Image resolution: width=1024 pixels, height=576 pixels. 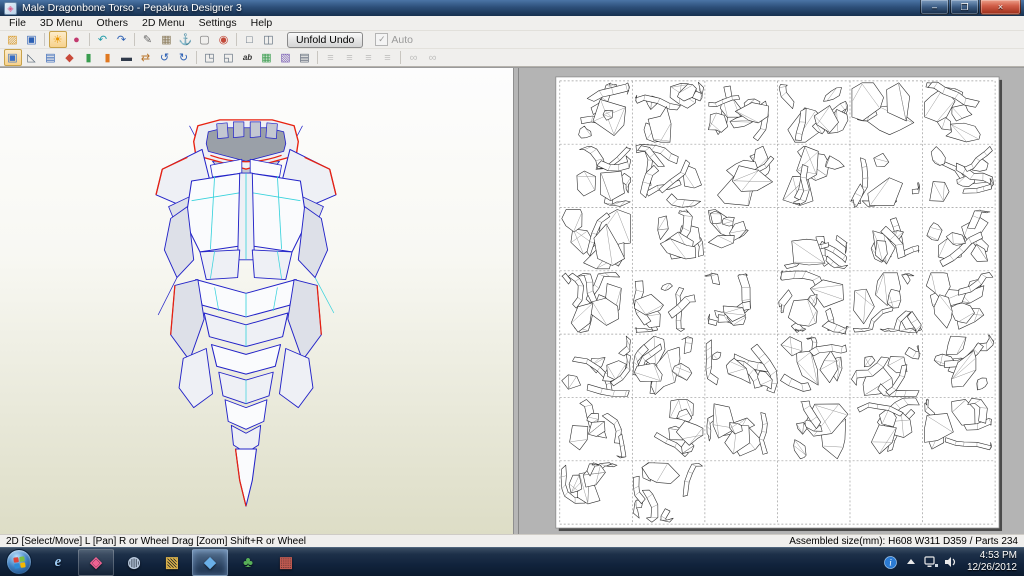 I want to click on minimize-button: –, so click(x=934, y=7).